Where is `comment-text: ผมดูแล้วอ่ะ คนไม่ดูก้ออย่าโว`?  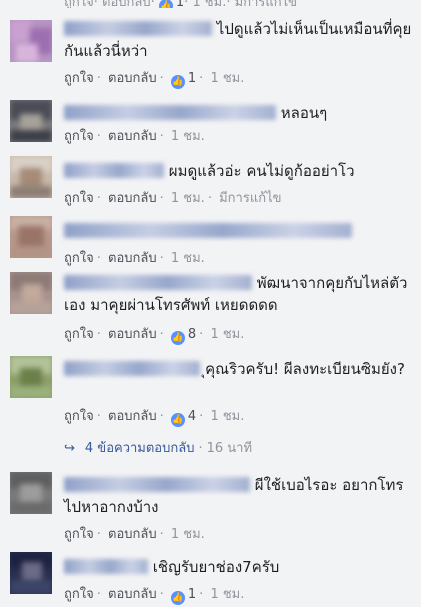 comment-text: ผมดูแล้วอ่ะ คนไม่ดูก้ออย่าโว is located at coordinates (261, 171).